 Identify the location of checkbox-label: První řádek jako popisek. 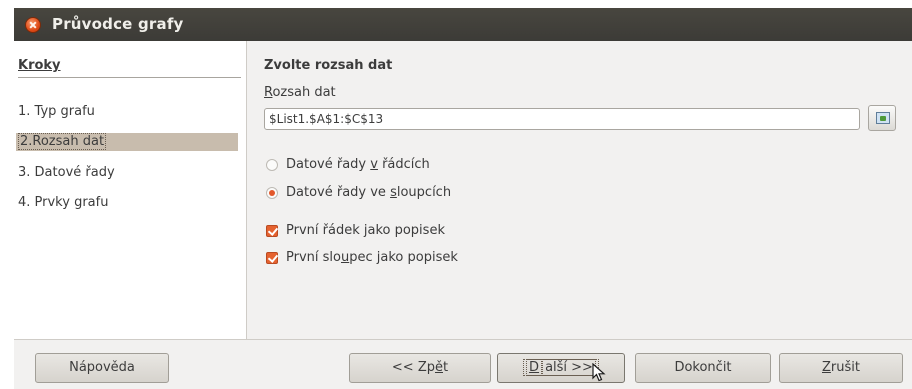
(365, 230).